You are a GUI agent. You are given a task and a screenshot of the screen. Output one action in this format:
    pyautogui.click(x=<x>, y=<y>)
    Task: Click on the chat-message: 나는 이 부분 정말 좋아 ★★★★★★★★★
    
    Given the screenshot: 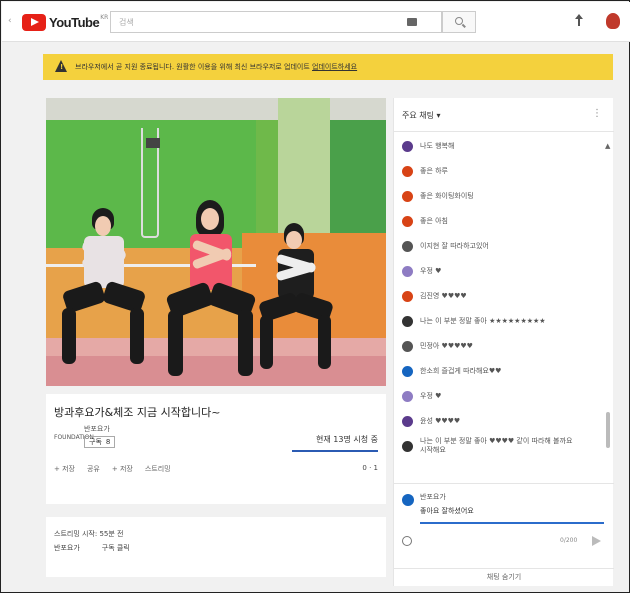 What is the action you would take?
    pyautogui.click(x=474, y=321)
    